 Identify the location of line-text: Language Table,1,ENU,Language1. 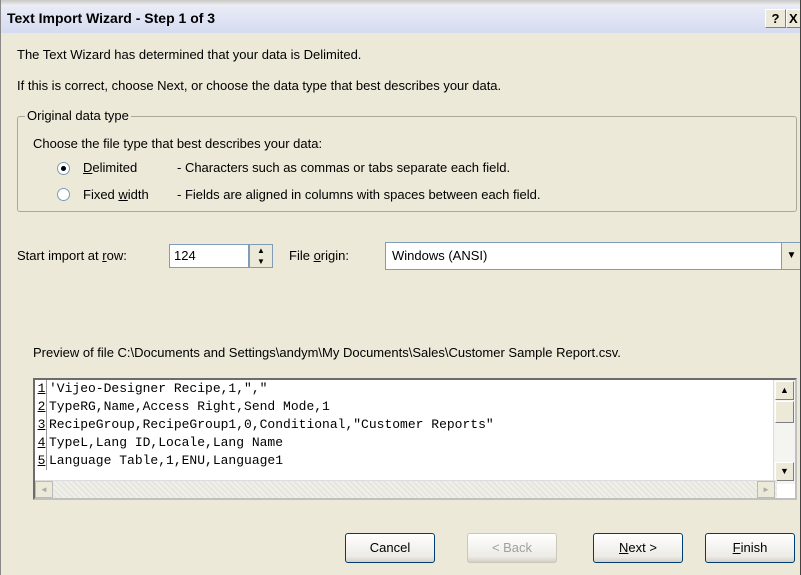
(166, 460).